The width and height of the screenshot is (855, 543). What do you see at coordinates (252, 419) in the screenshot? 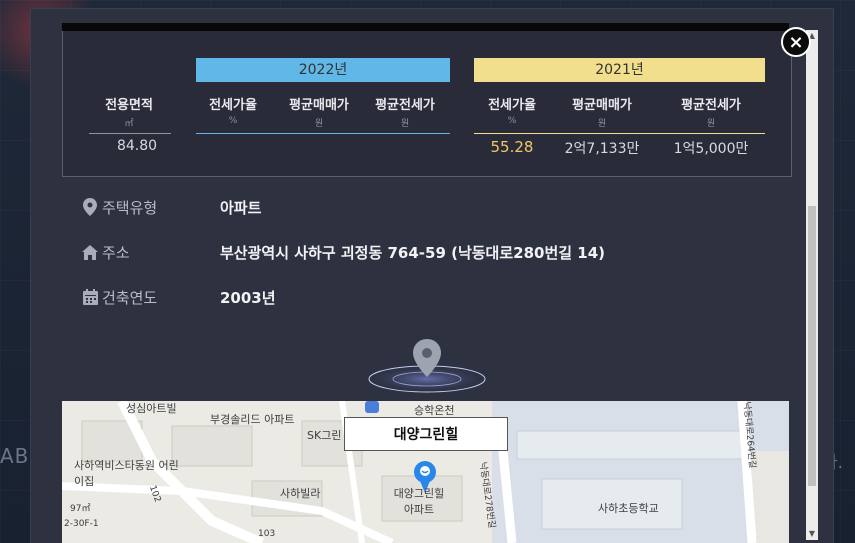
I see `map-label: 부경솔리드 아파트` at bounding box center [252, 419].